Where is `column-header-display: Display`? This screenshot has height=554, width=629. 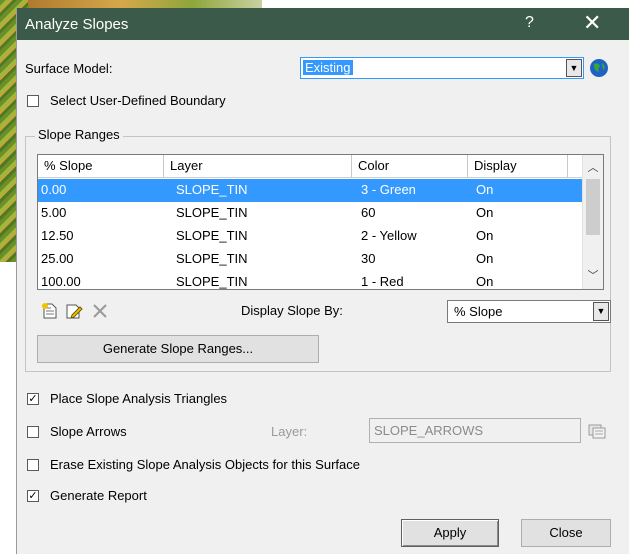 column-header-display: Display is located at coordinates (518, 166).